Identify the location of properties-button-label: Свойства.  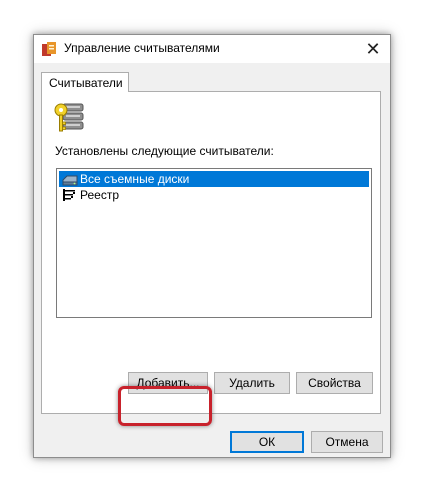
(334, 383).